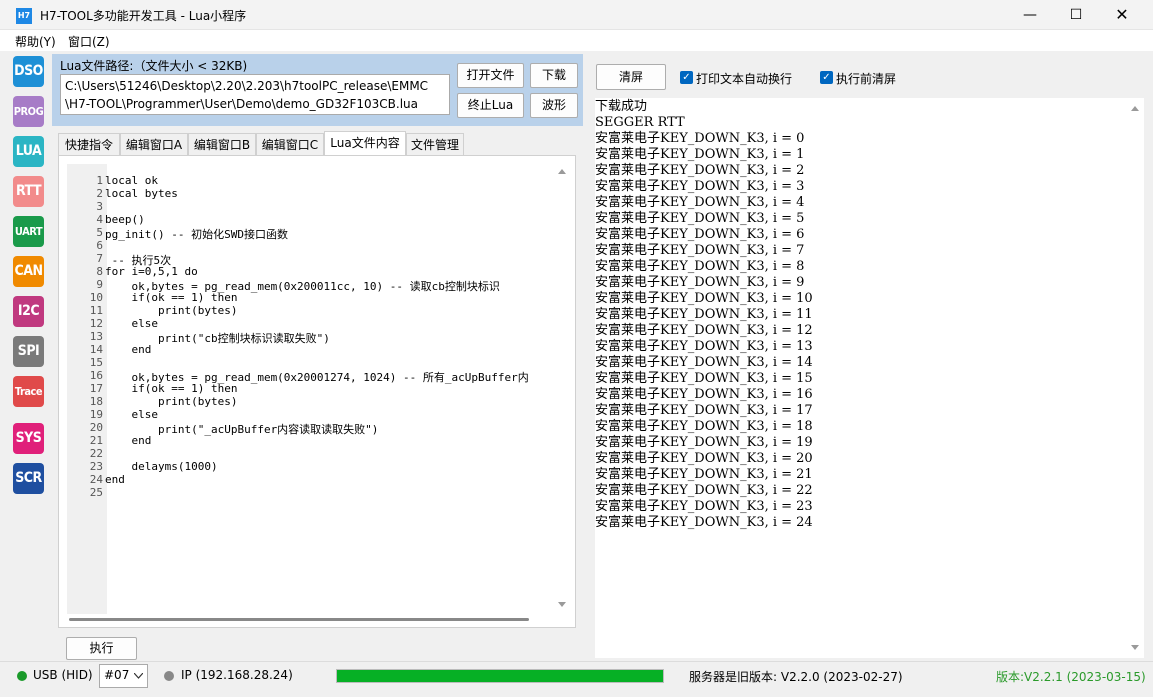 Image resolution: width=1153 pixels, height=697 pixels. What do you see at coordinates (117, 675) in the screenshot?
I see `device-select-value: #07` at bounding box center [117, 675].